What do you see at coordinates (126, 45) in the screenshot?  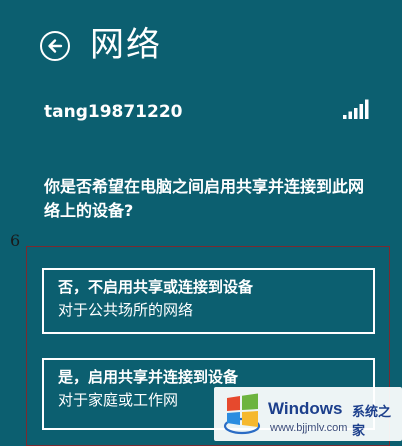 I see `page-title: 网络` at bounding box center [126, 45].